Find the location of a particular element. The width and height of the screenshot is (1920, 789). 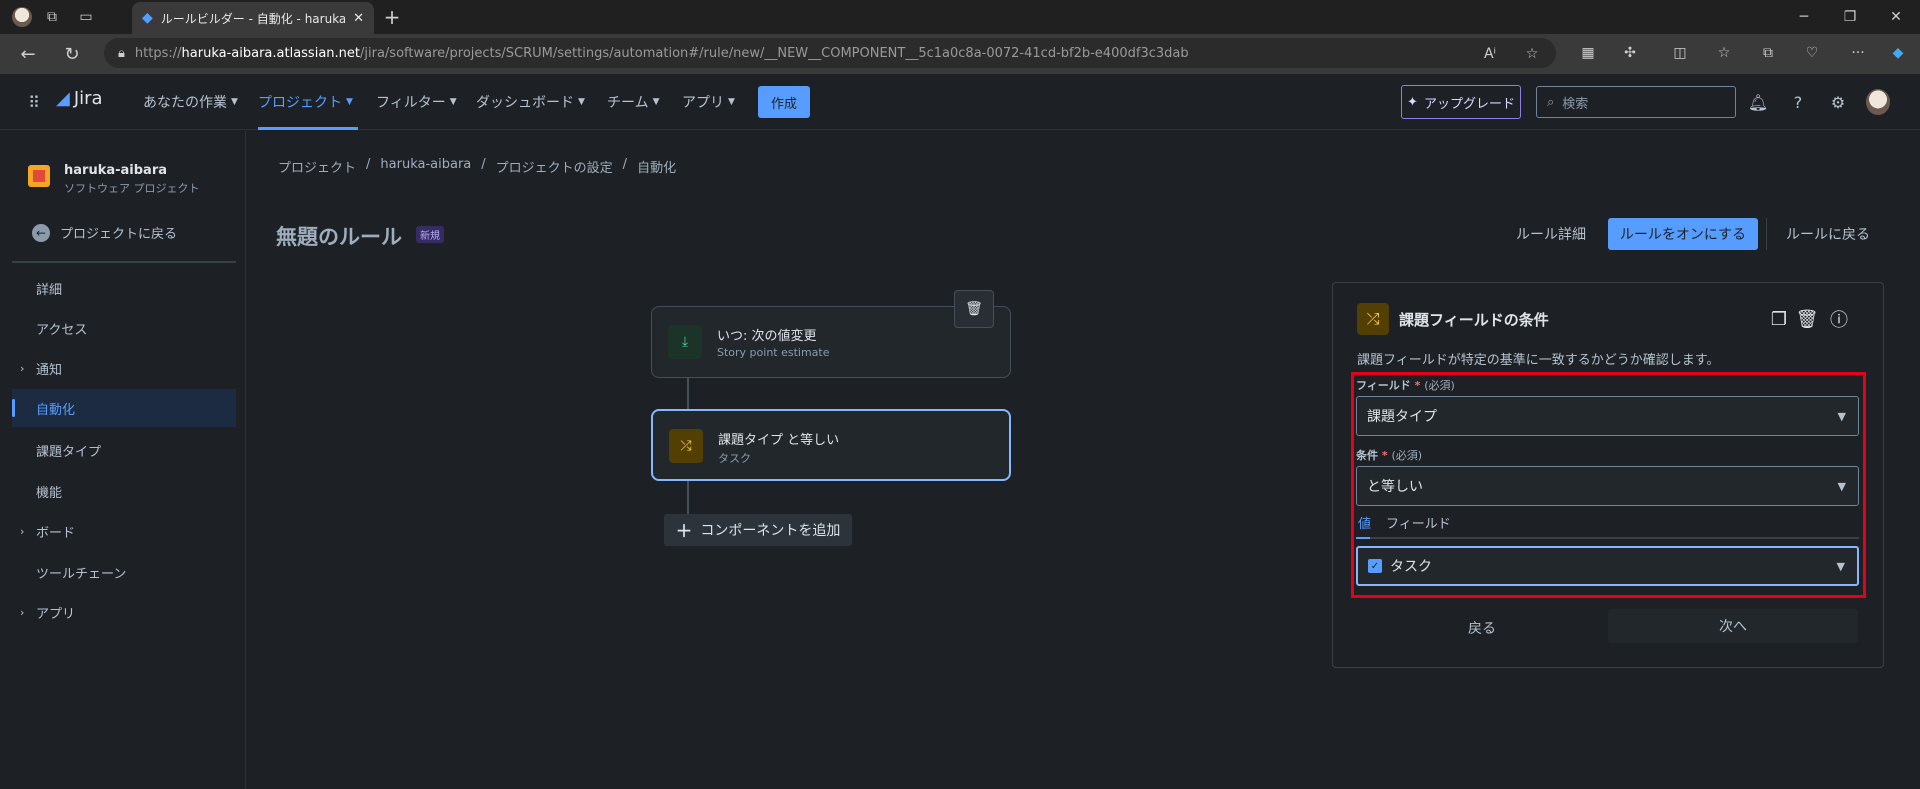

sidebar-item-access: アクセス is located at coordinates (124, 328).